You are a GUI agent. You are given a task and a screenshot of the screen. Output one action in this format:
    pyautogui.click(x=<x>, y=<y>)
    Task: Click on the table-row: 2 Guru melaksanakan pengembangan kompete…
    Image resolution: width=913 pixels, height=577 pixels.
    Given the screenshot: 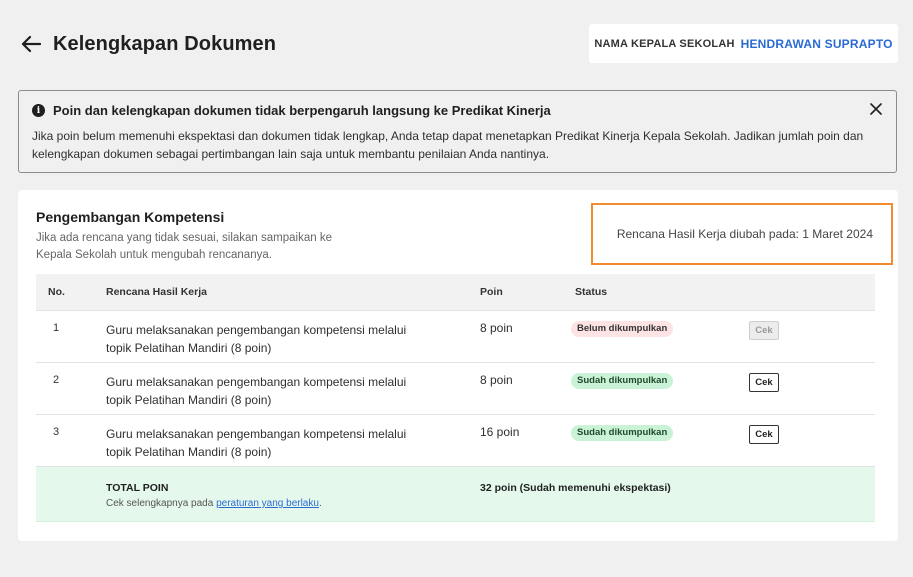 What is the action you would take?
    pyautogui.click(x=455, y=389)
    